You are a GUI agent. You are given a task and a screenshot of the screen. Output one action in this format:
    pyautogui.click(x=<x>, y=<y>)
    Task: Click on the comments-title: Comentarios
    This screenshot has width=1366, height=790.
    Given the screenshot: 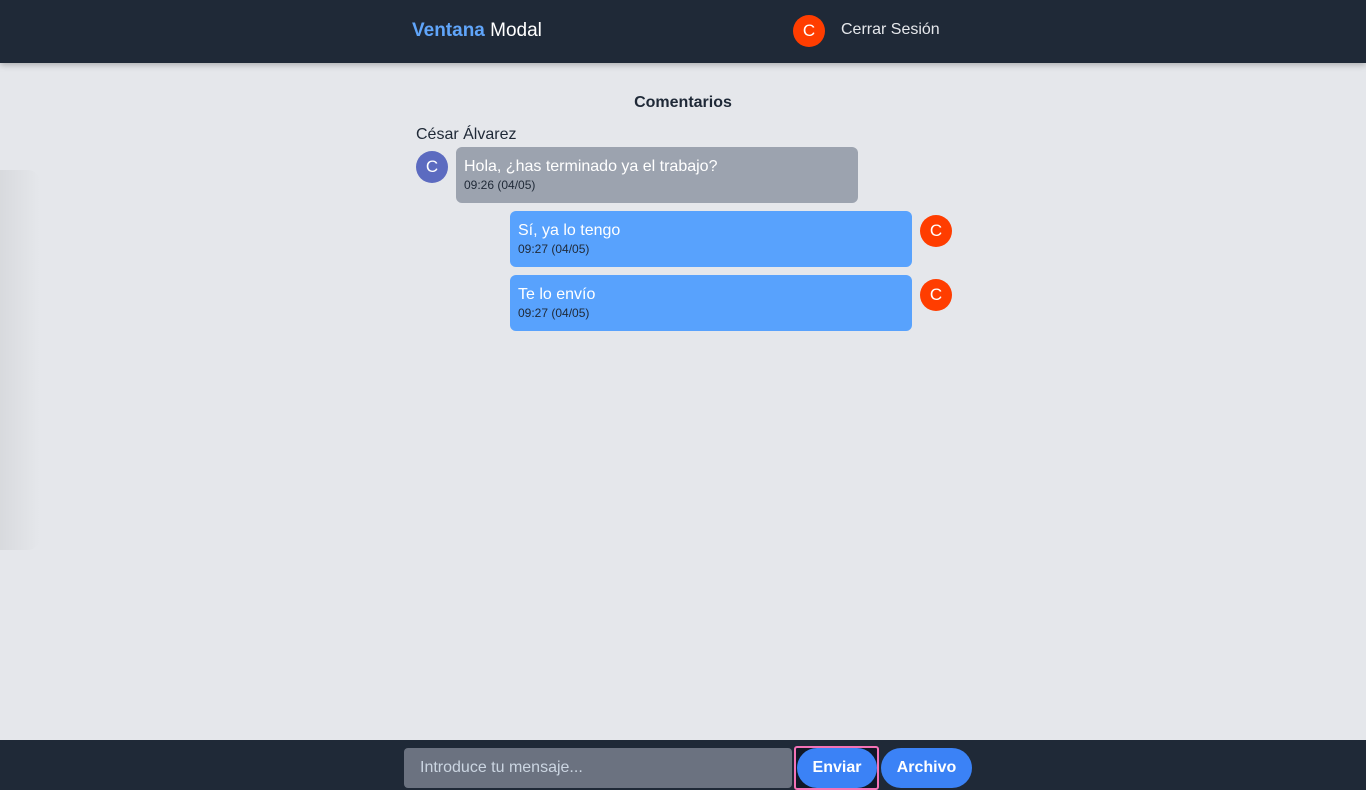 What is the action you would take?
    pyautogui.click(x=683, y=102)
    